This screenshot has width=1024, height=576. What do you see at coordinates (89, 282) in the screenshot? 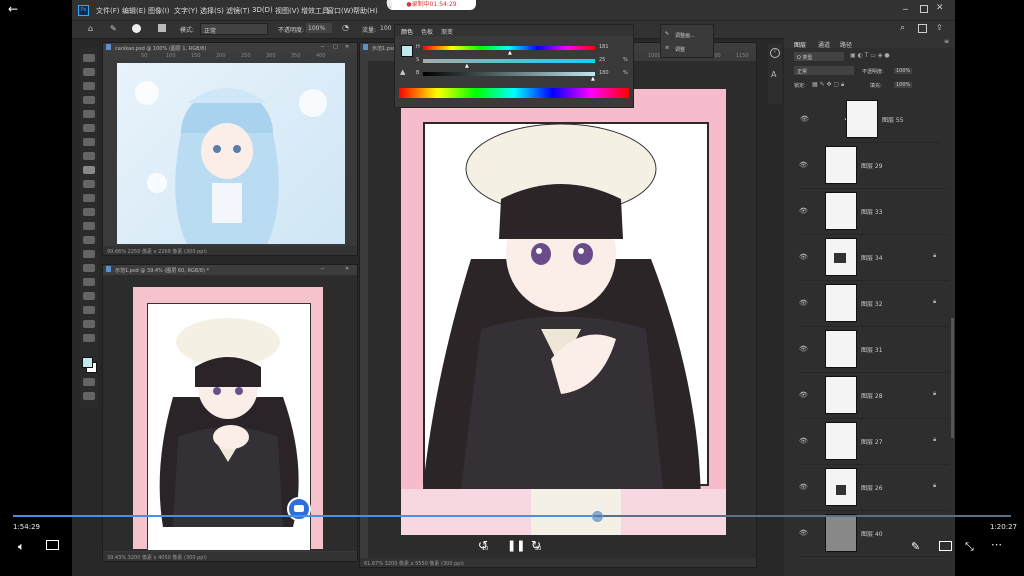
I see `type-tool-icon` at bounding box center [89, 282].